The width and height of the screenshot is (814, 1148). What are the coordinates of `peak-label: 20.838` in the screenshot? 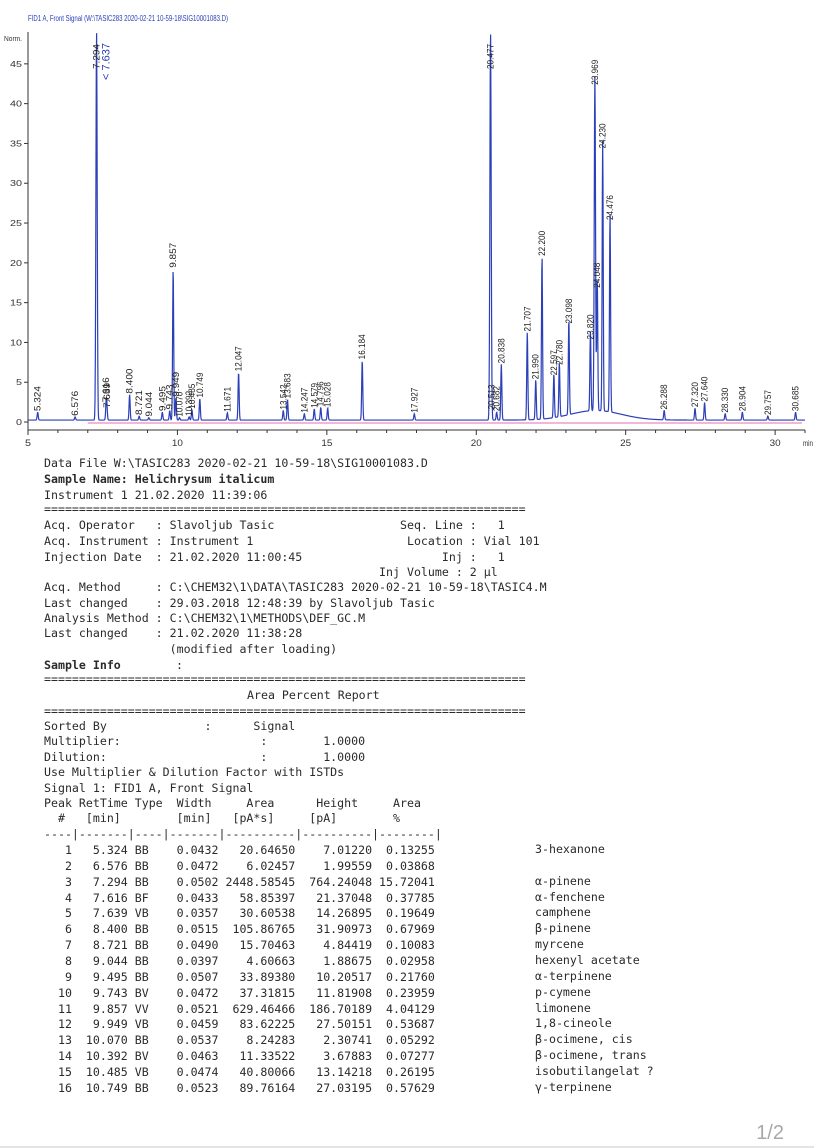 It's located at (501, 350).